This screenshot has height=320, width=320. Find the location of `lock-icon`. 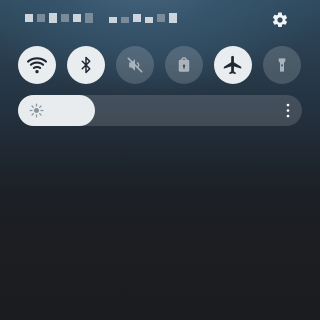

lock-icon is located at coordinates (184, 64).